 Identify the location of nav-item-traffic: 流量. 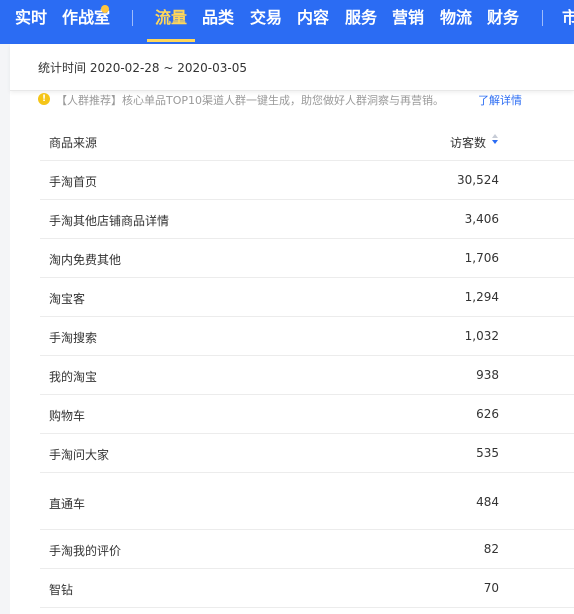
(171, 22).